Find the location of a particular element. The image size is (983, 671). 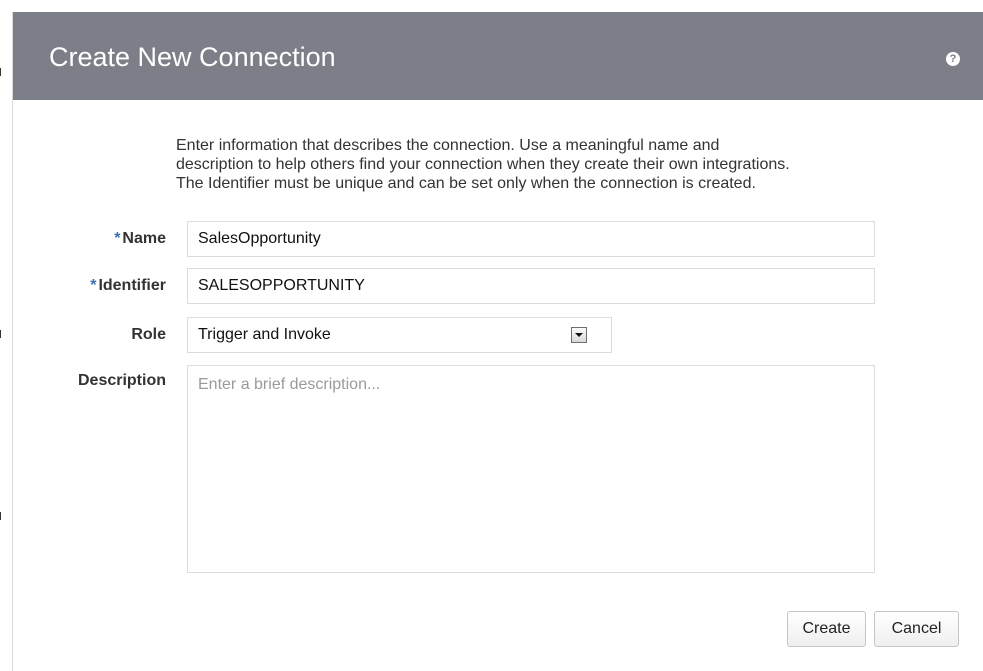

identifier-label: * Identifier is located at coordinates (128, 286).